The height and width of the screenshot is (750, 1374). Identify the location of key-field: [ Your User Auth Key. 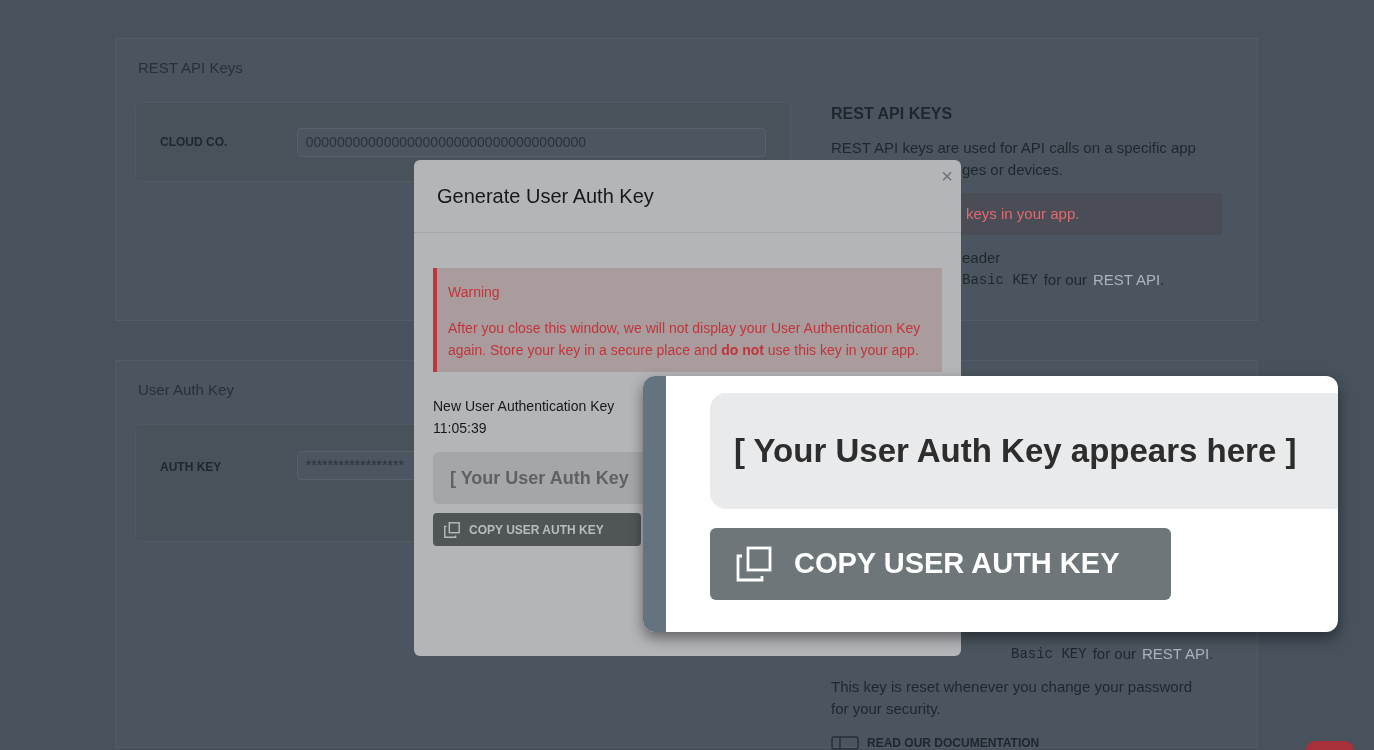
(538, 478).